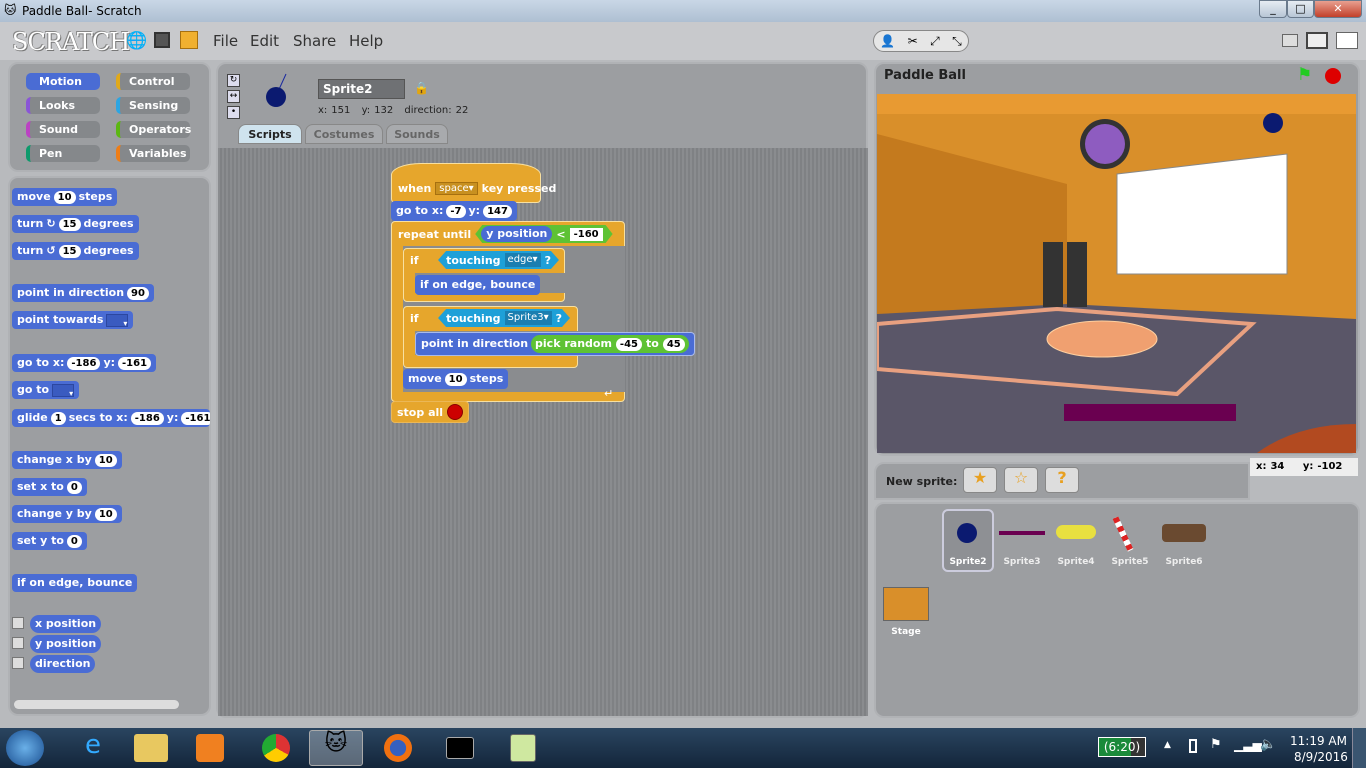 The image size is (1366, 768). What do you see at coordinates (398, 748) in the screenshot?
I see `firefox-icon` at bounding box center [398, 748].